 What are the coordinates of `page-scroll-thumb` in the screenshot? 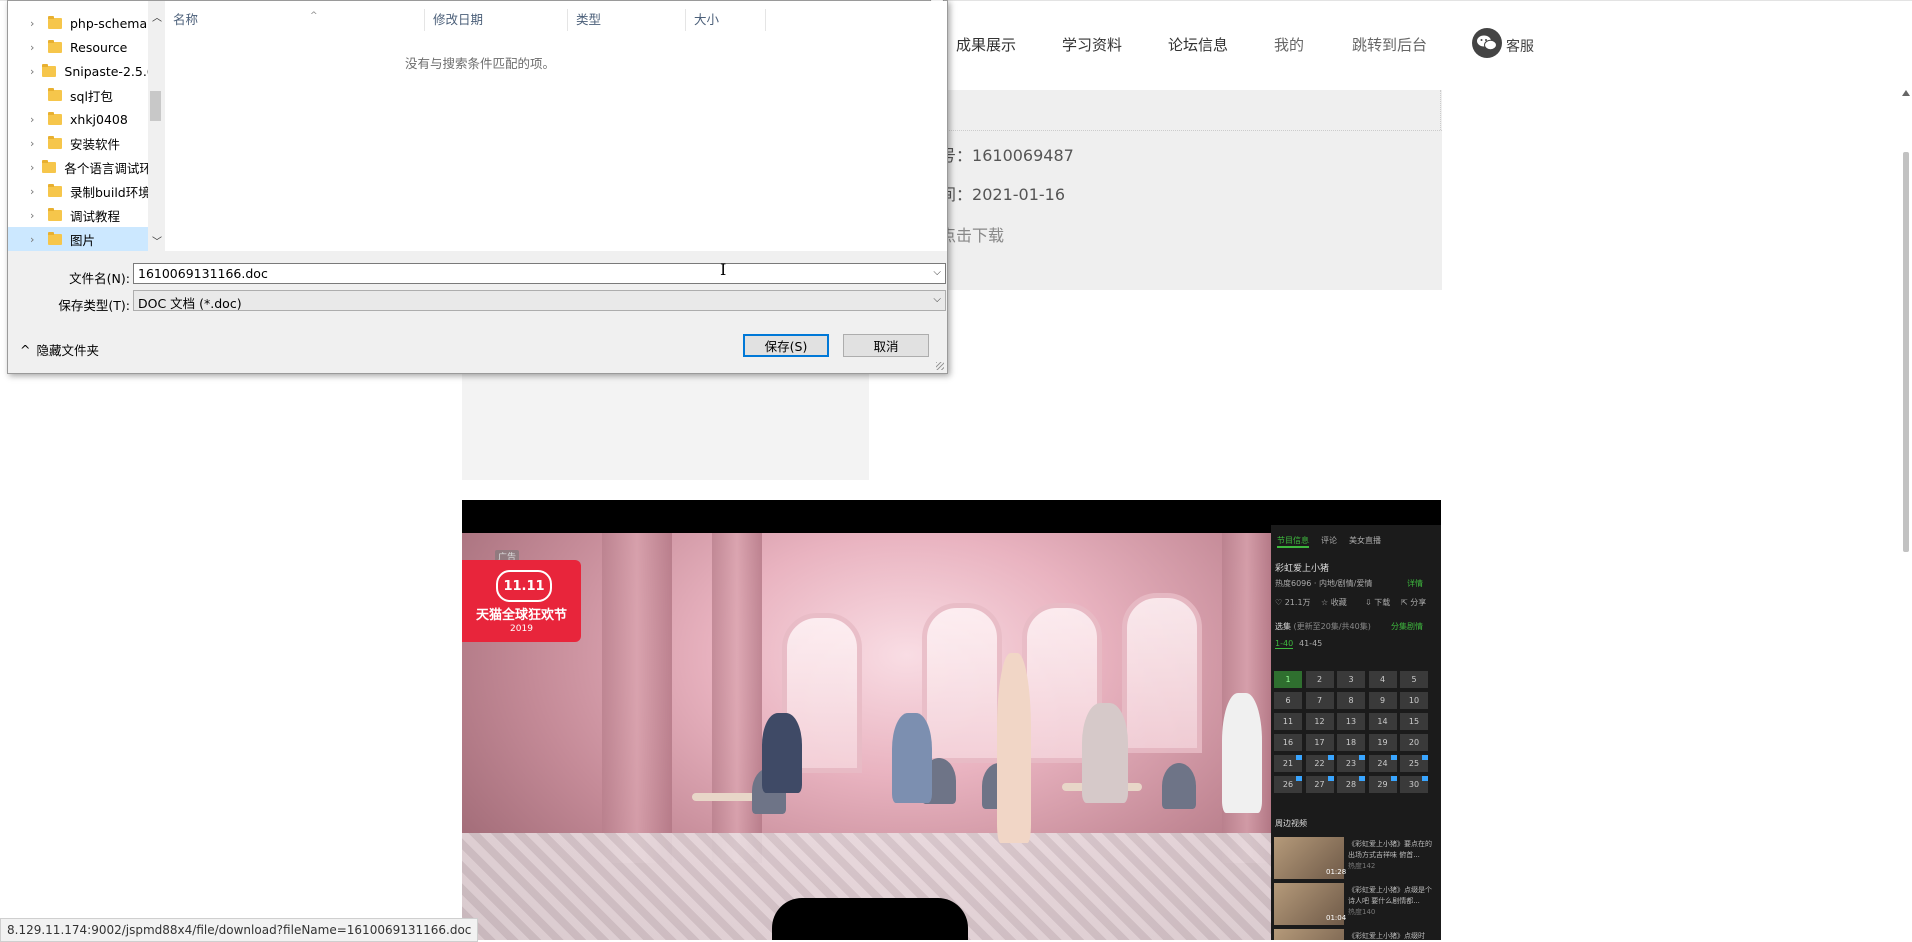 It's located at (1906, 352).